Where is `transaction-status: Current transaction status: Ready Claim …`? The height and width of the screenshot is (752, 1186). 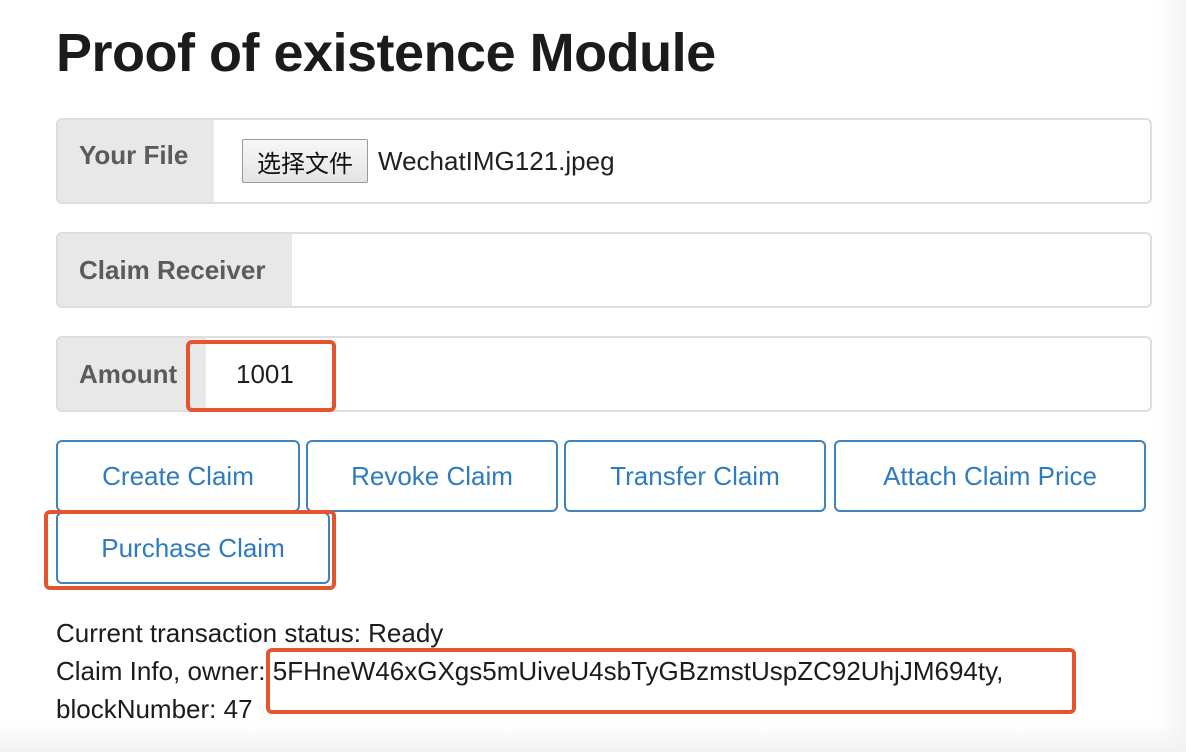 transaction-status: Current transaction status: Ready Claim … is located at coordinates (596, 671).